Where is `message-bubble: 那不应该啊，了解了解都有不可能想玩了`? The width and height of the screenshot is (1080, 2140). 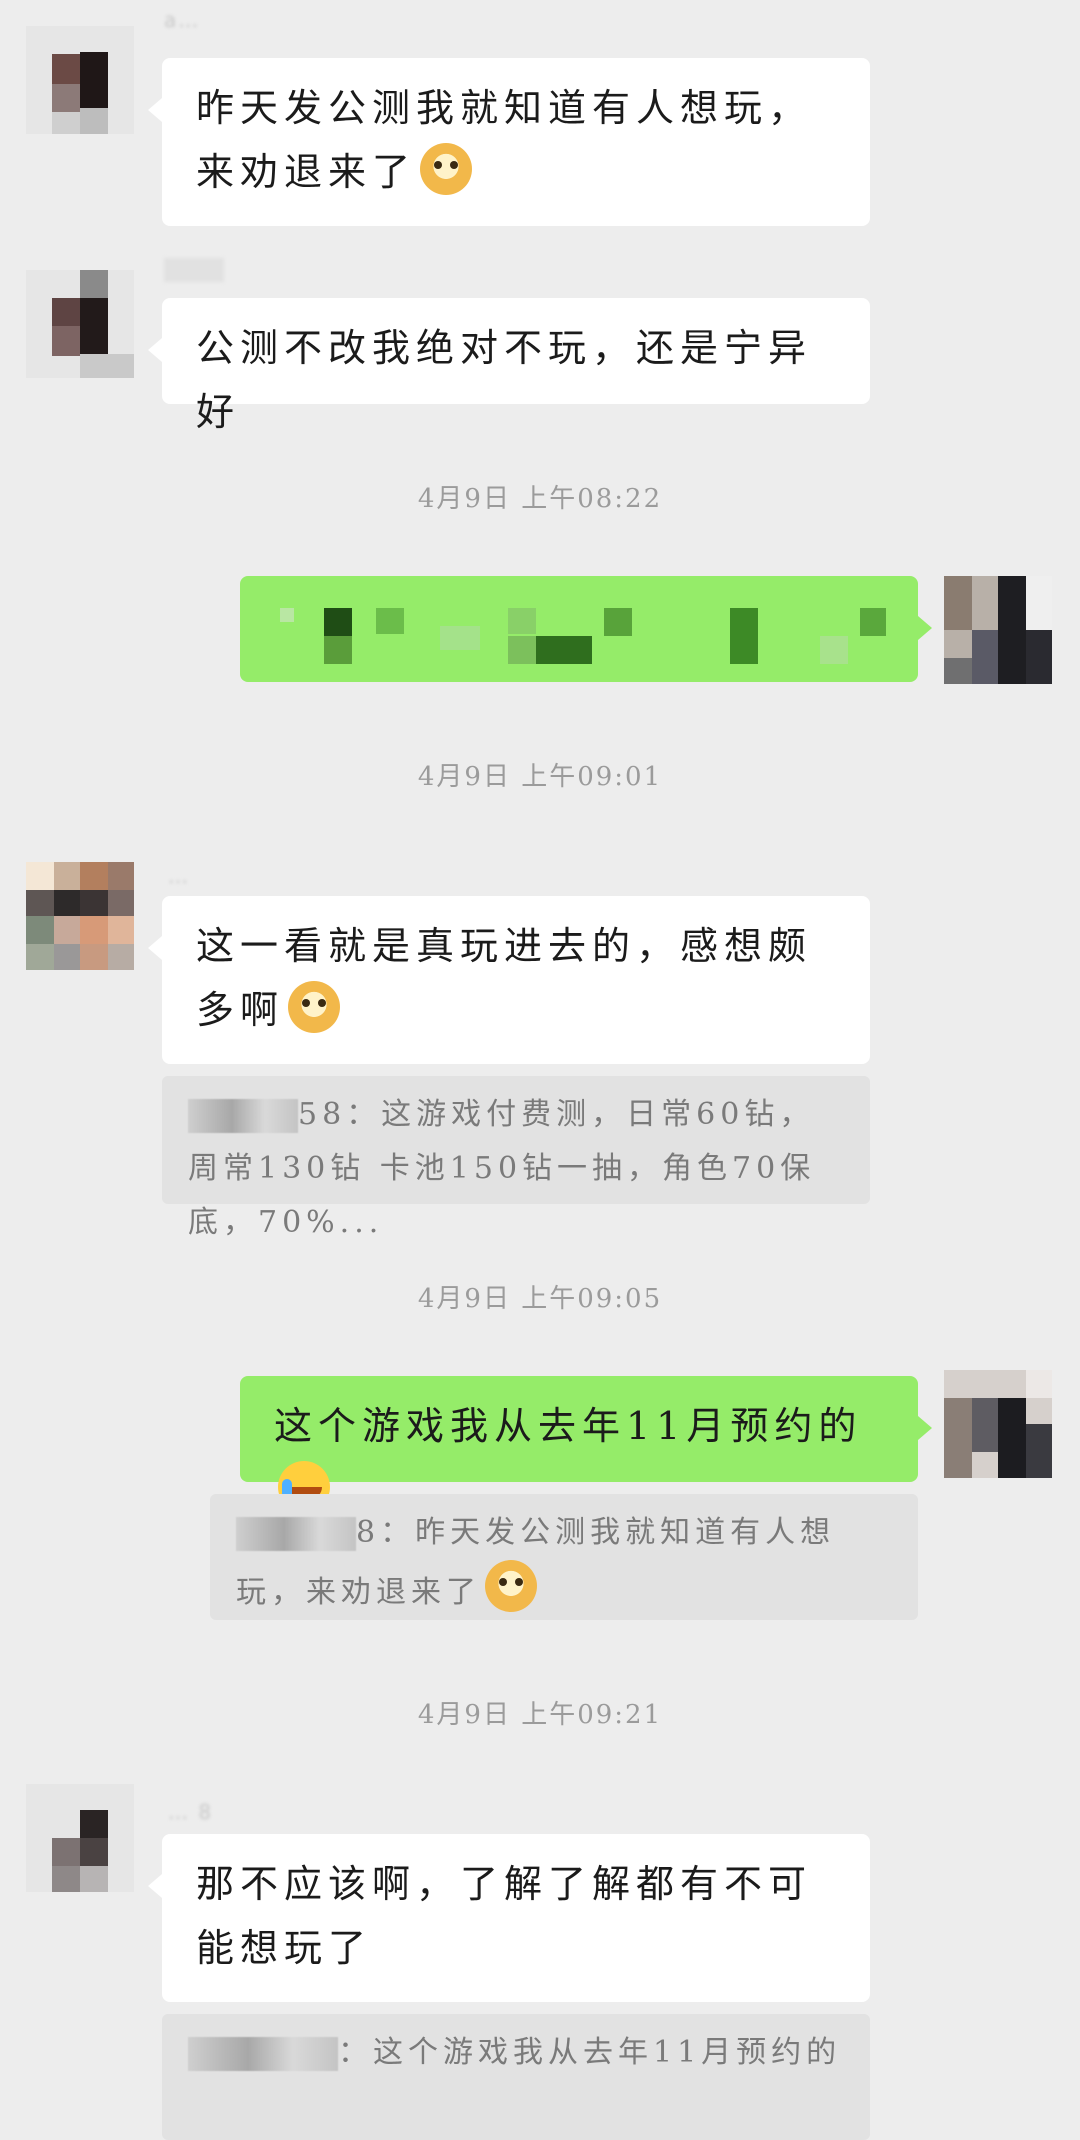 message-bubble: 那不应该啊，了解了解都有不可能想玩了 is located at coordinates (509, 1918).